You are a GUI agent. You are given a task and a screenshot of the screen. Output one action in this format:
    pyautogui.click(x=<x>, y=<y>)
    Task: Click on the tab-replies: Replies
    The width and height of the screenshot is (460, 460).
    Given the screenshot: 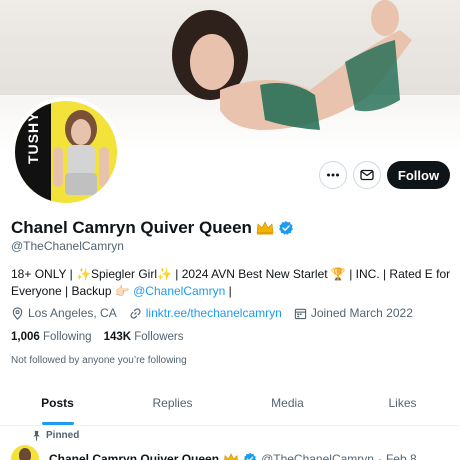 What is the action you would take?
    pyautogui.click(x=172, y=402)
    